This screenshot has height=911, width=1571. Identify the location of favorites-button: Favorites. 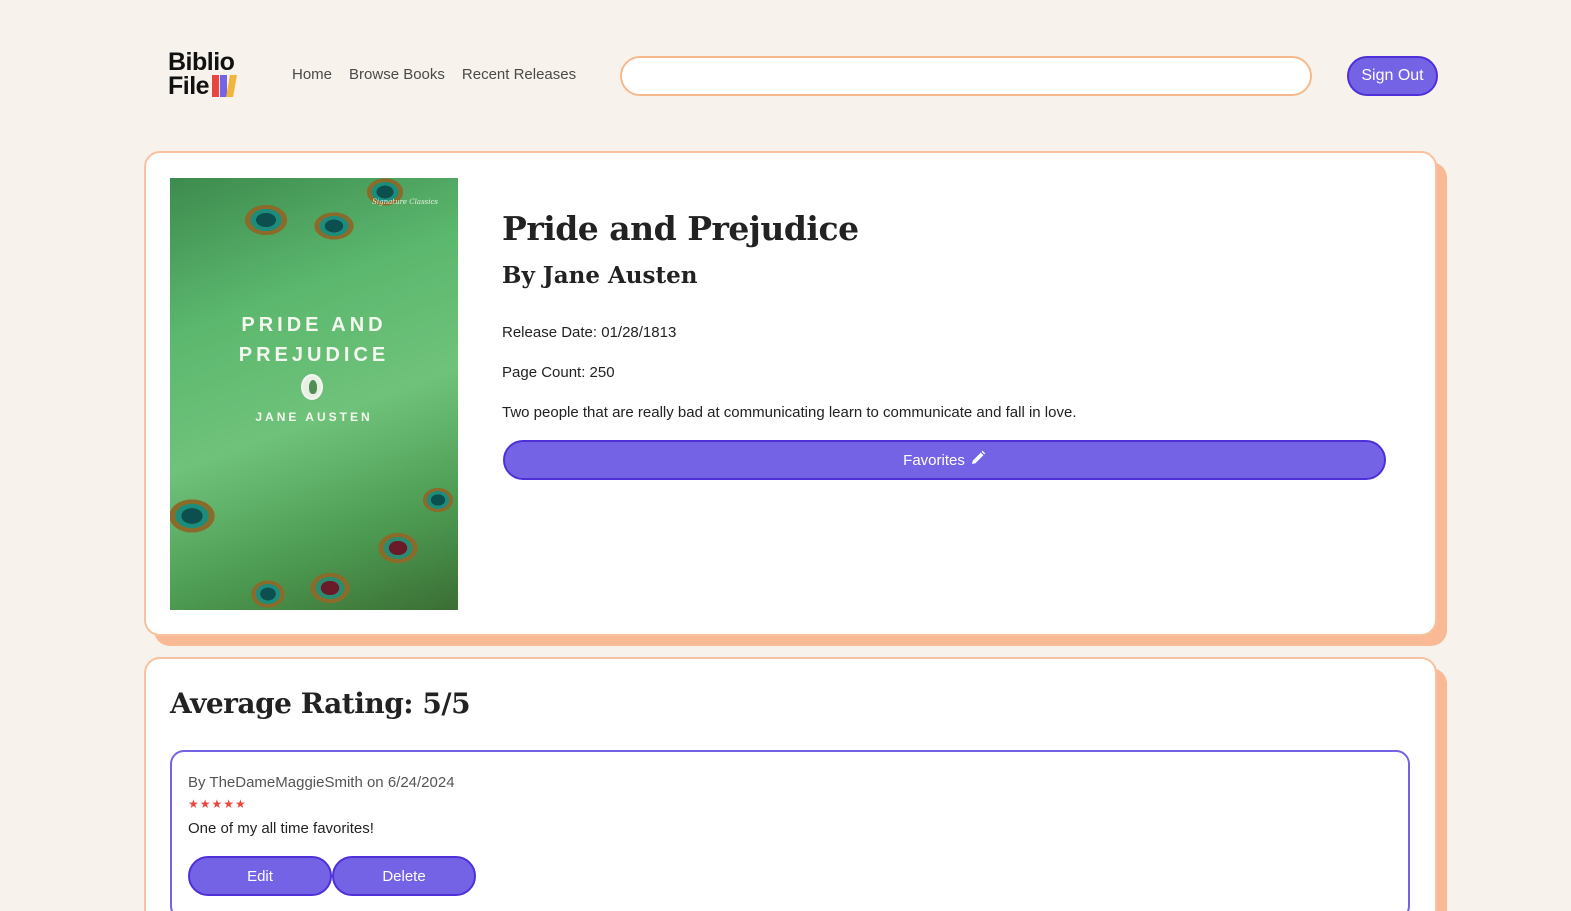
(944, 460).